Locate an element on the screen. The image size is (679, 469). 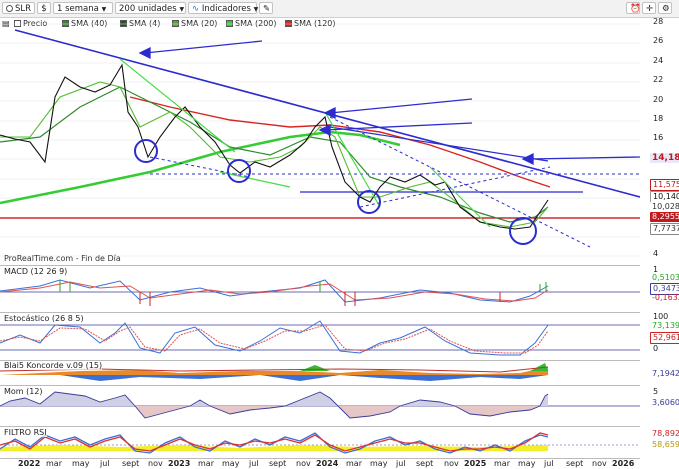
time-axis-tick: 2025 is located at coordinates (475, 463).